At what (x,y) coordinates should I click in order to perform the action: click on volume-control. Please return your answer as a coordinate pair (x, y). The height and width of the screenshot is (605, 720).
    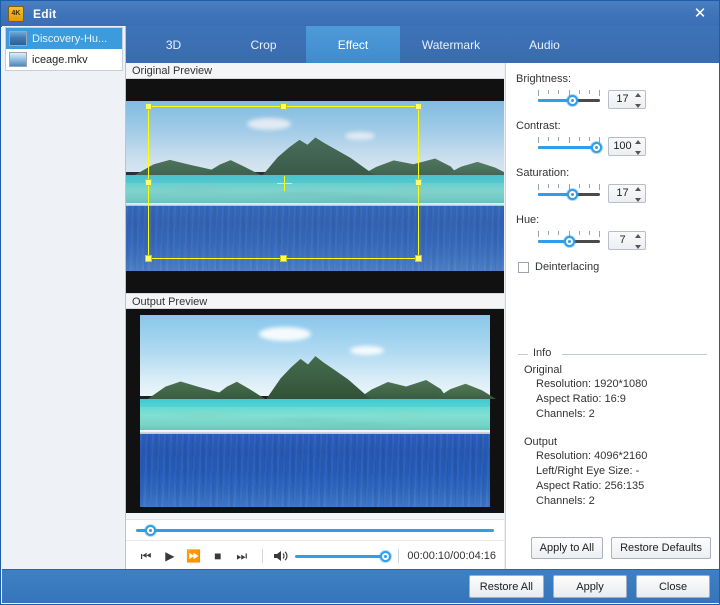
    Looking at the image, I should click on (331, 556).